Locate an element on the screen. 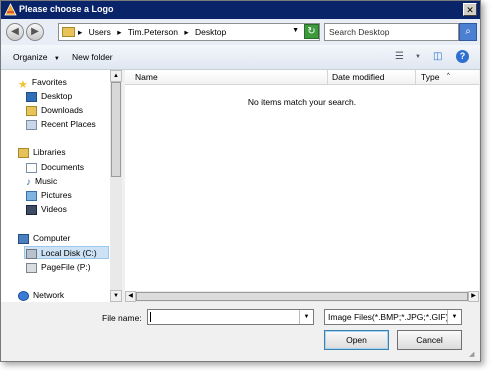  nav-label: Music is located at coordinates (46, 181).